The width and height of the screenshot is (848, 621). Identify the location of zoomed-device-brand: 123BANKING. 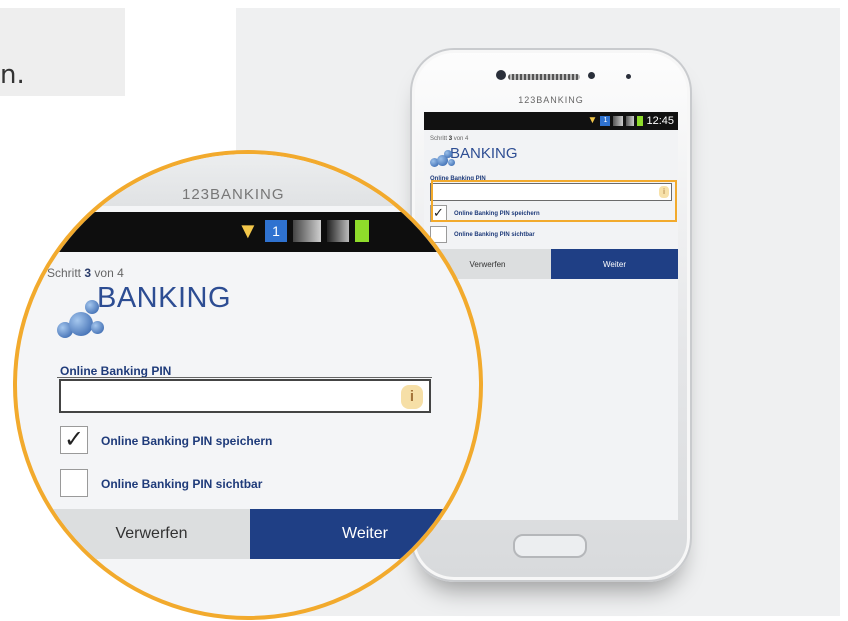
(233, 194).